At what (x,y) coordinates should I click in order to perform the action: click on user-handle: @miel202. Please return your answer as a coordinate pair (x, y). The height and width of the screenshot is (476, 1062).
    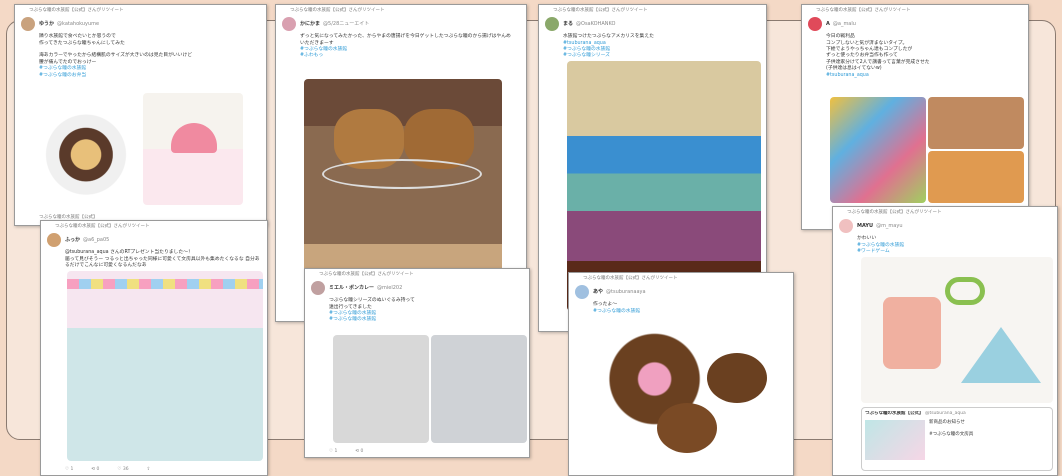
    Looking at the image, I should click on (390, 287).